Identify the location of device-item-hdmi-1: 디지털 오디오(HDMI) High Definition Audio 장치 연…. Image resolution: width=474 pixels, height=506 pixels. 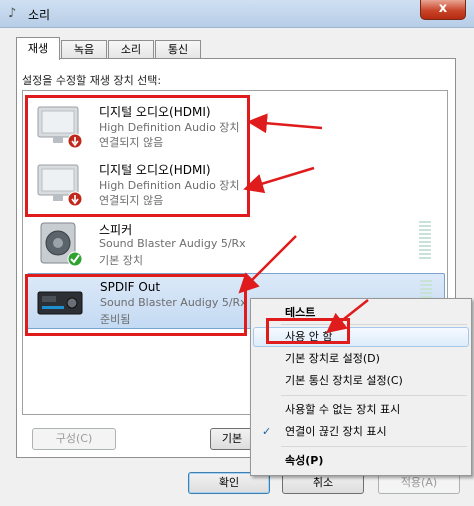
(236, 125).